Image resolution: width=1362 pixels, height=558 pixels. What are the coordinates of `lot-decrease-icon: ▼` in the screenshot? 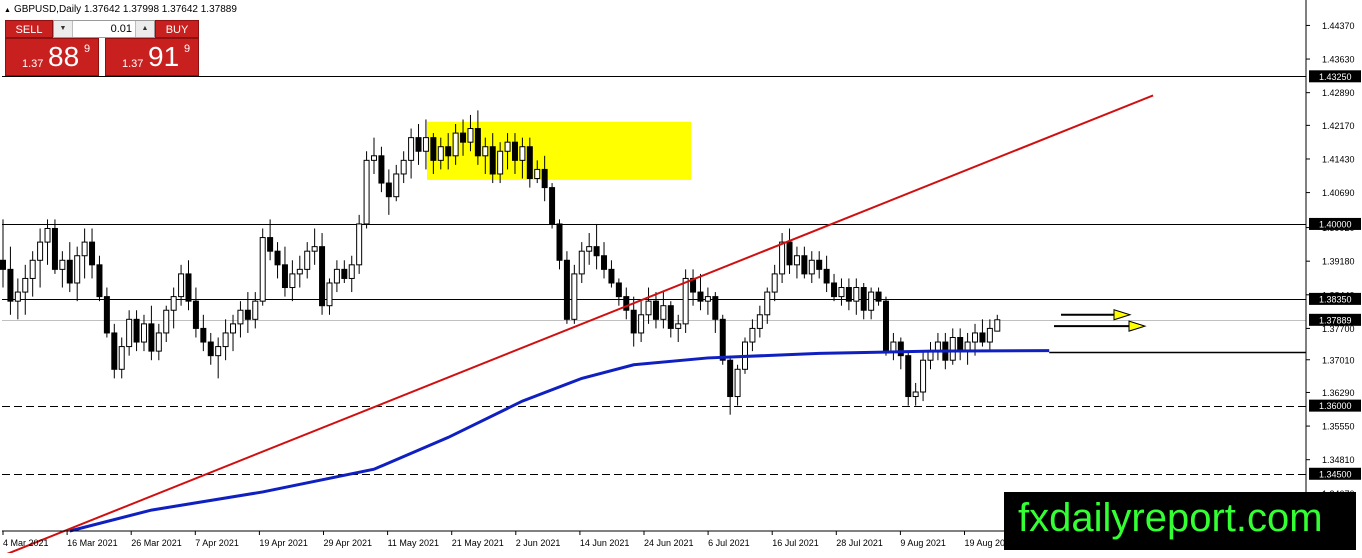 It's located at (63, 29).